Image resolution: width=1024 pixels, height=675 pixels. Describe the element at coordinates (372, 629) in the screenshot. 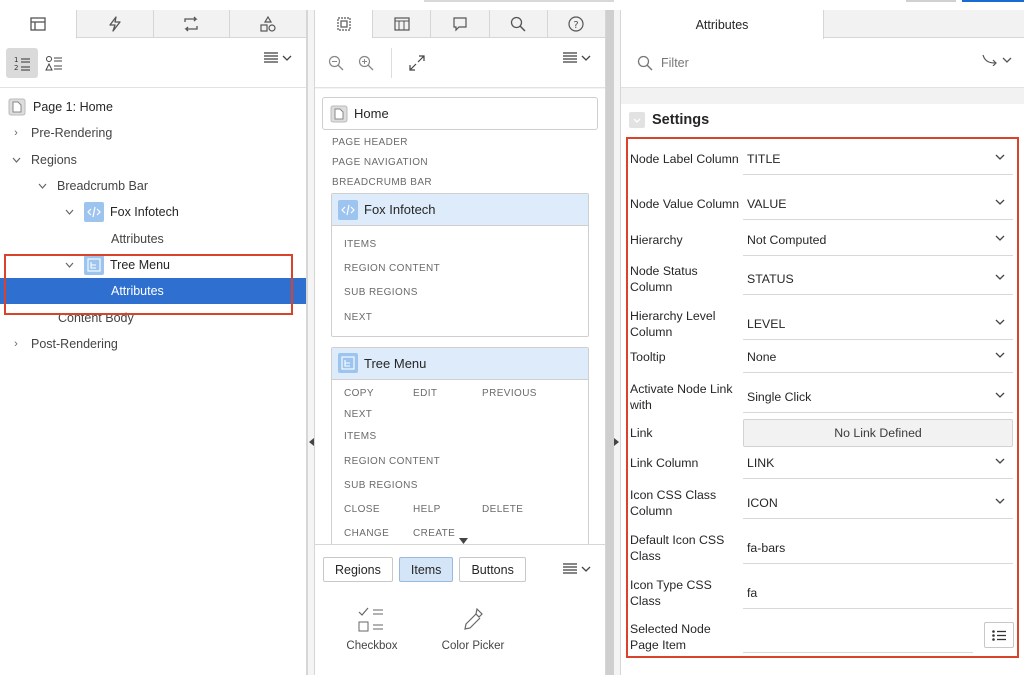

I see `gallery-item-checkbox: Checkbox` at that location.